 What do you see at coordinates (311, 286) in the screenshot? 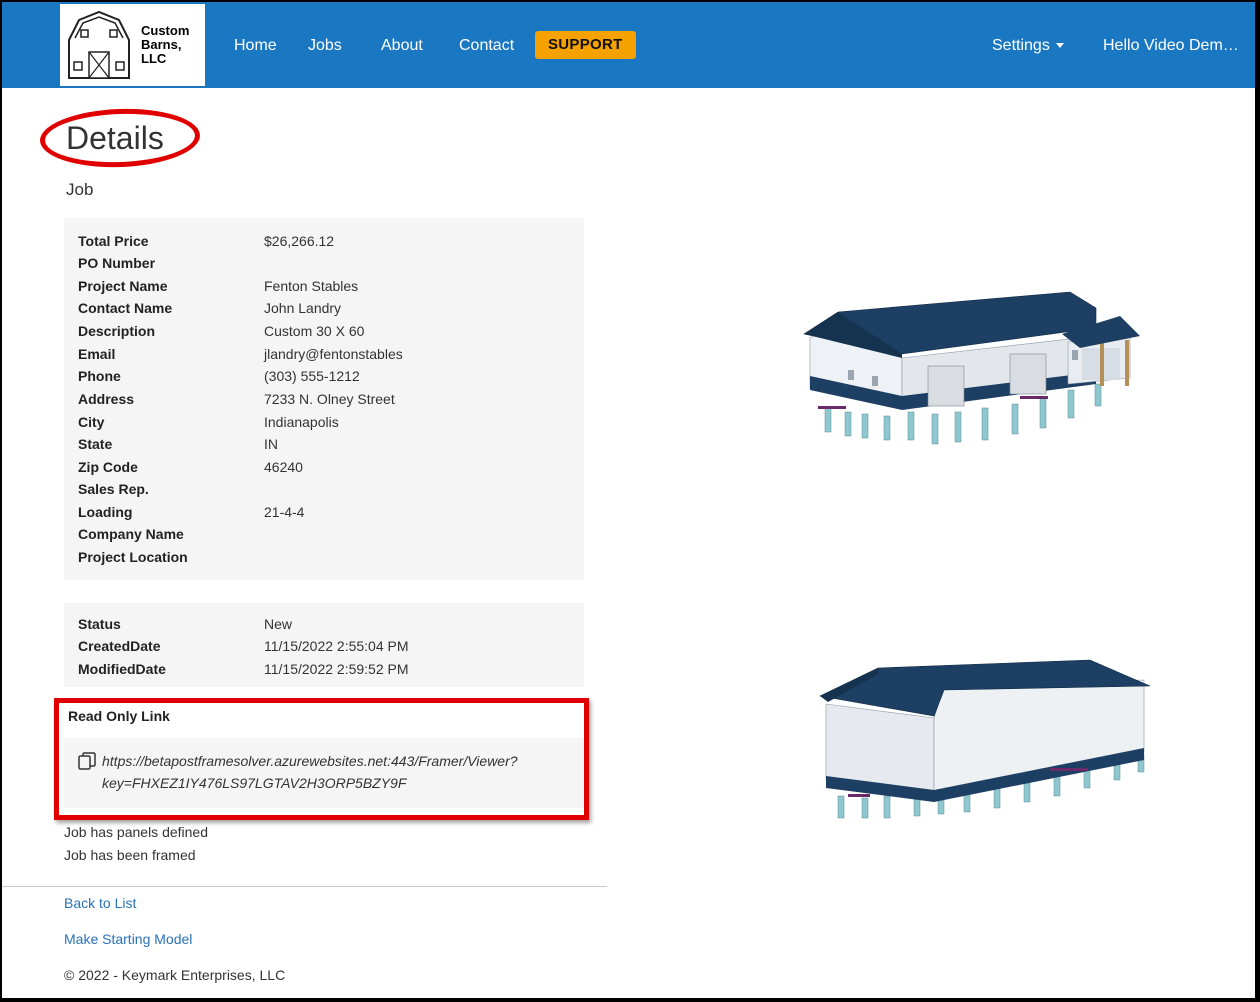
I see `field-value: Fenton Stables` at bounding box center [311, 286].